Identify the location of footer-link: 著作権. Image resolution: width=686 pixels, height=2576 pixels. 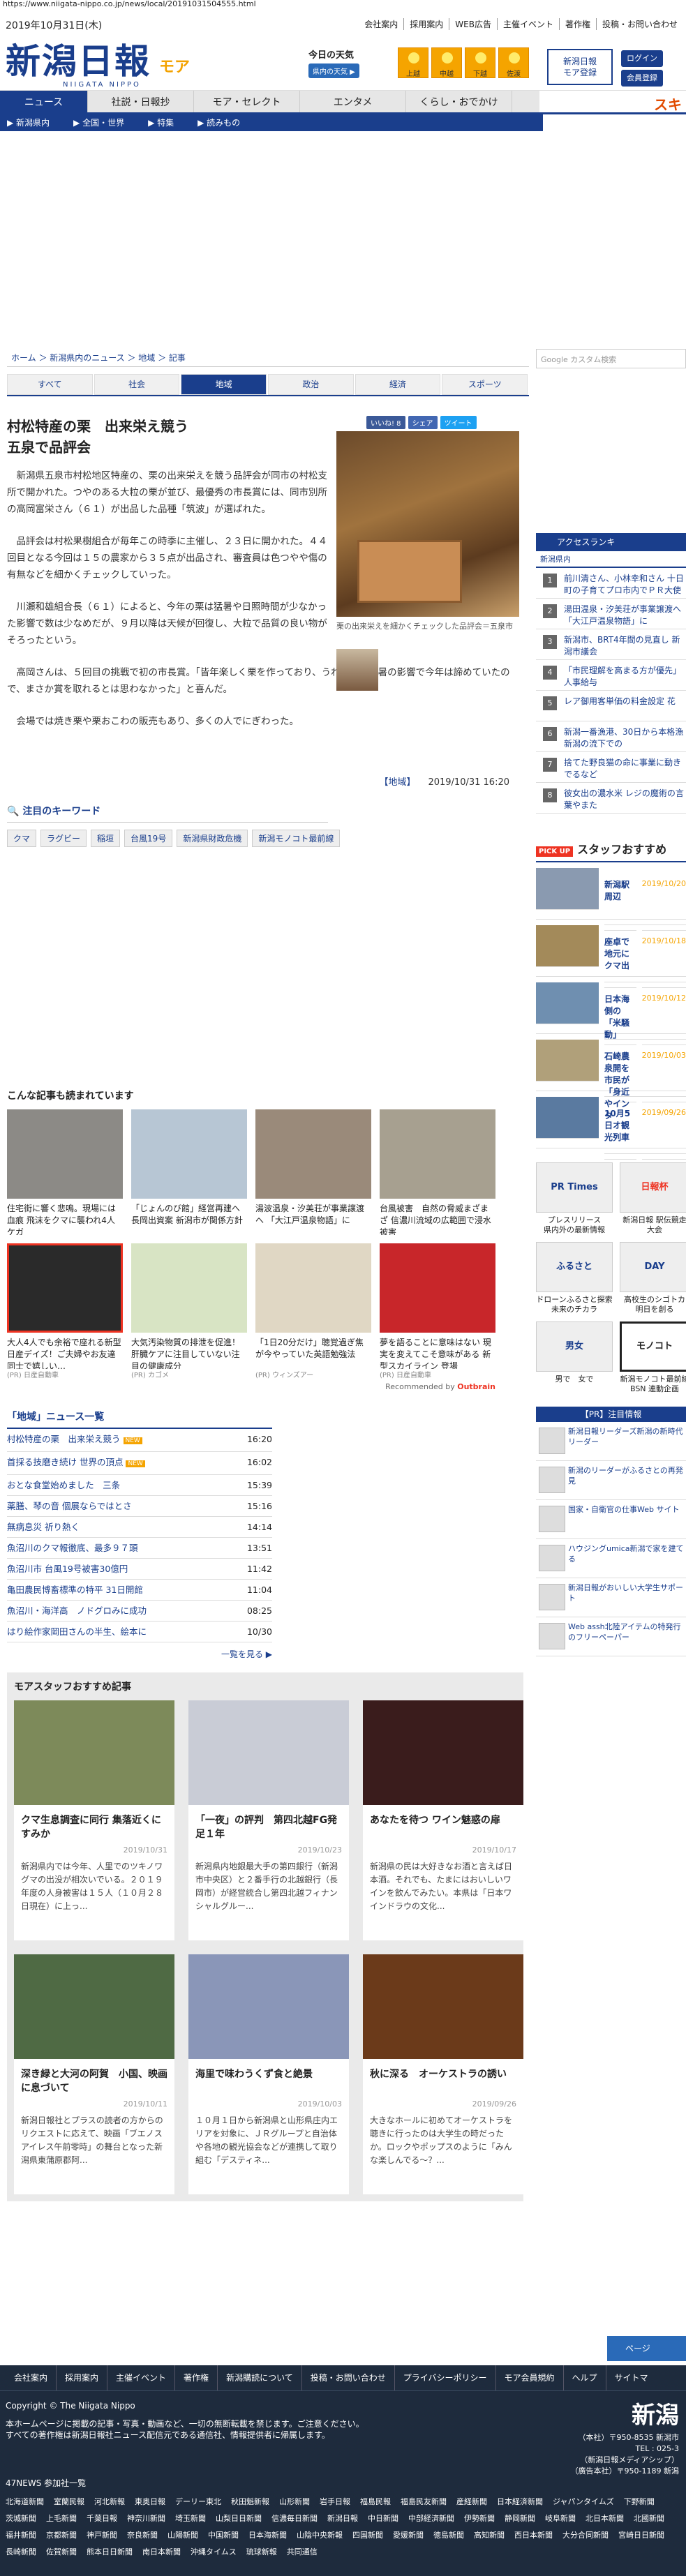
(196, 2377).